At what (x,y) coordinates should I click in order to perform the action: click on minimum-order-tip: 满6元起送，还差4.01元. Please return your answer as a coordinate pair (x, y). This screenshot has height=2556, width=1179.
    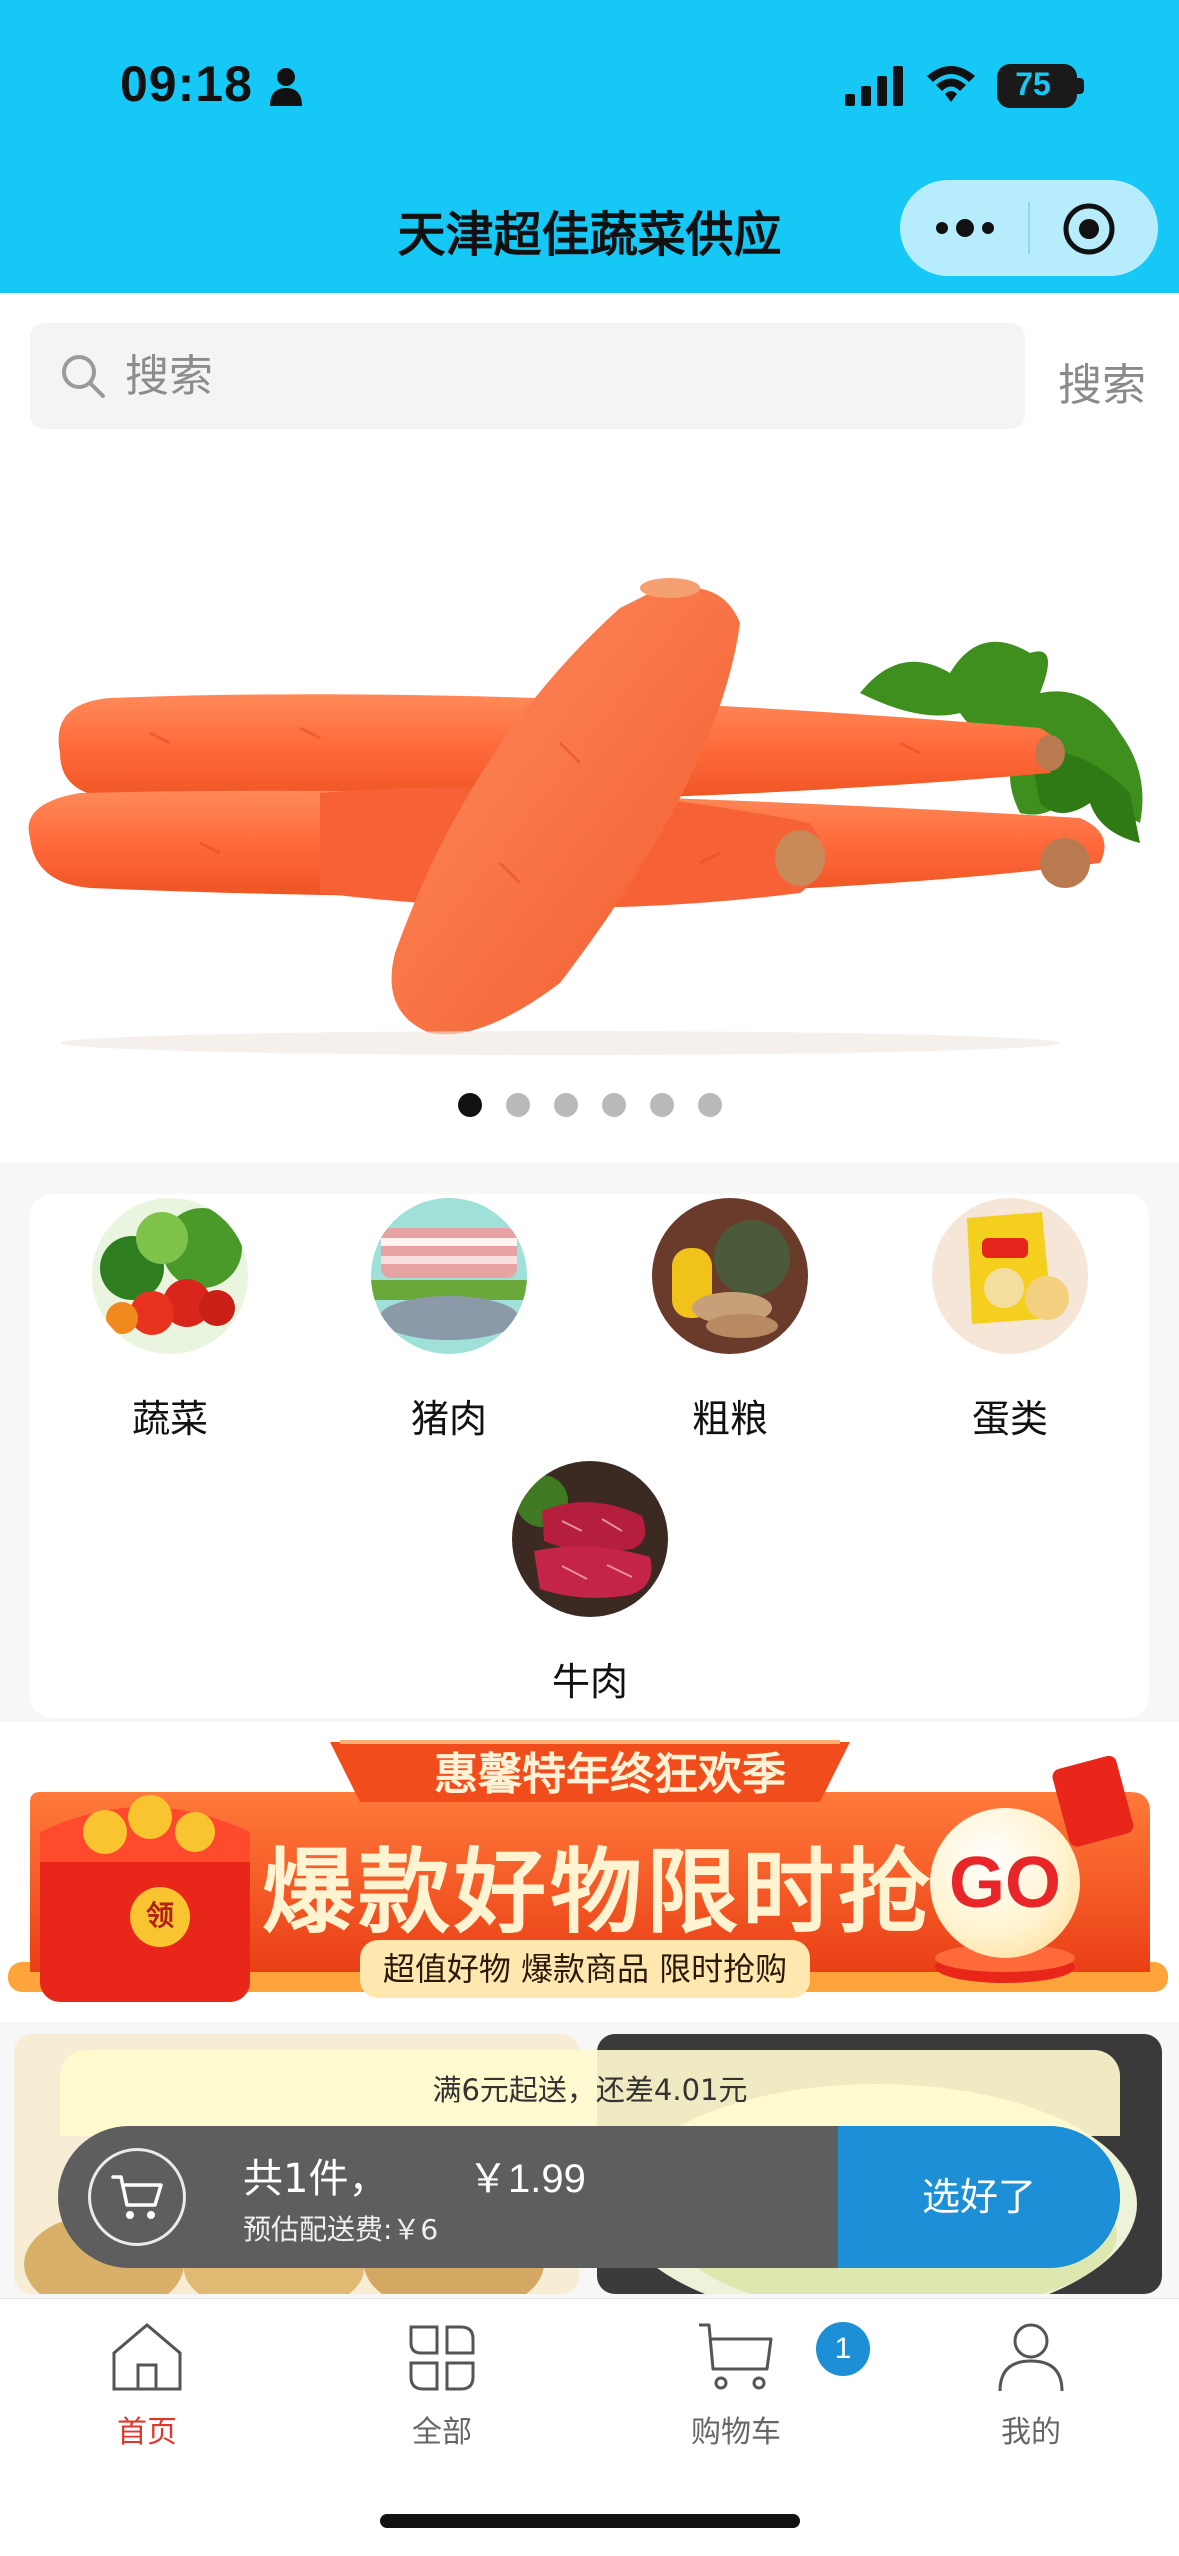
    Looking at the image, I should click on (590, 2093).